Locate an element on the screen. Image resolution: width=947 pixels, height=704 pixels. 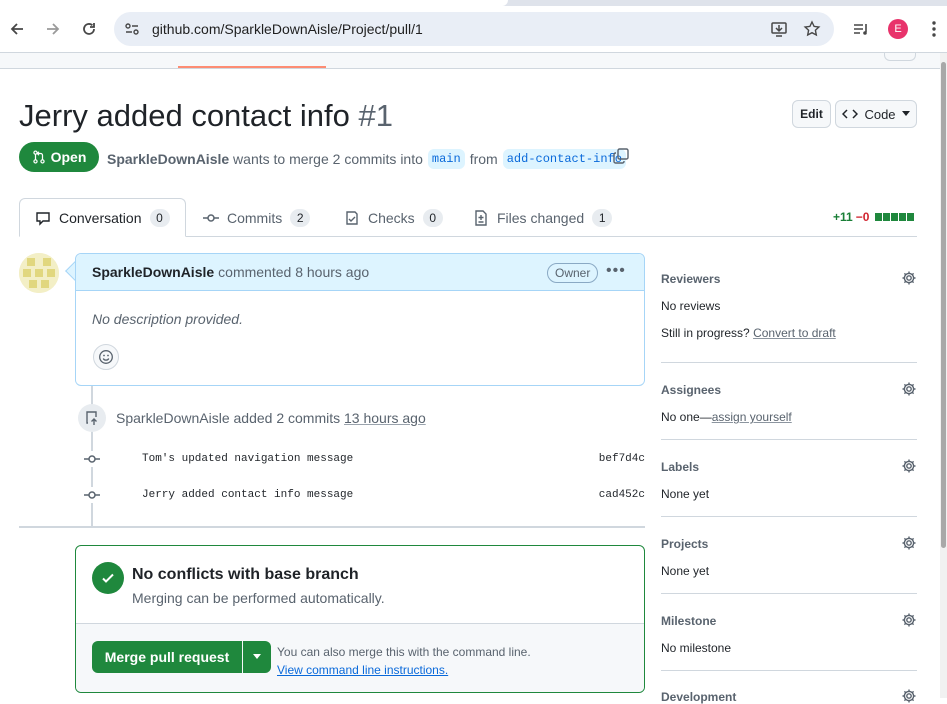
tab-checks: Checks 0 is located at coordinates (393, 217).